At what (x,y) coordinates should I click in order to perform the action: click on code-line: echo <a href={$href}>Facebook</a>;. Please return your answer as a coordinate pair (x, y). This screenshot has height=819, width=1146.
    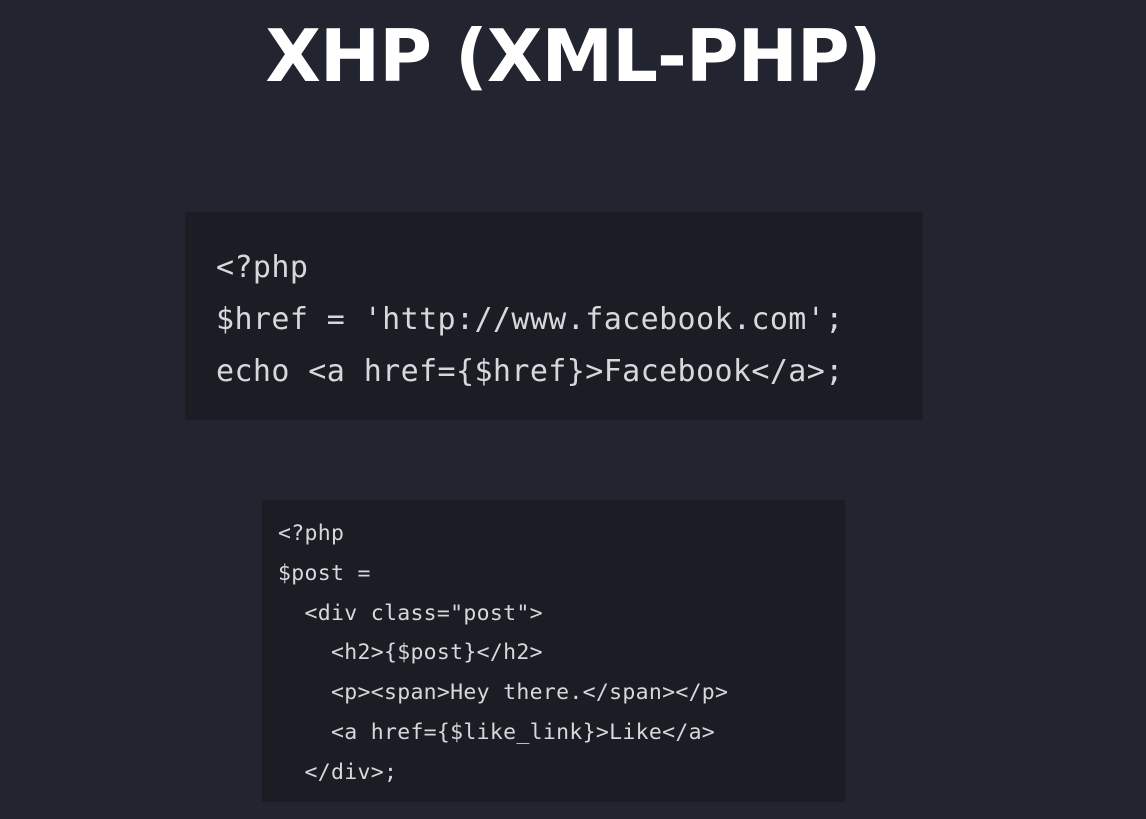
    Looking at the image, I should click on (530, 371).